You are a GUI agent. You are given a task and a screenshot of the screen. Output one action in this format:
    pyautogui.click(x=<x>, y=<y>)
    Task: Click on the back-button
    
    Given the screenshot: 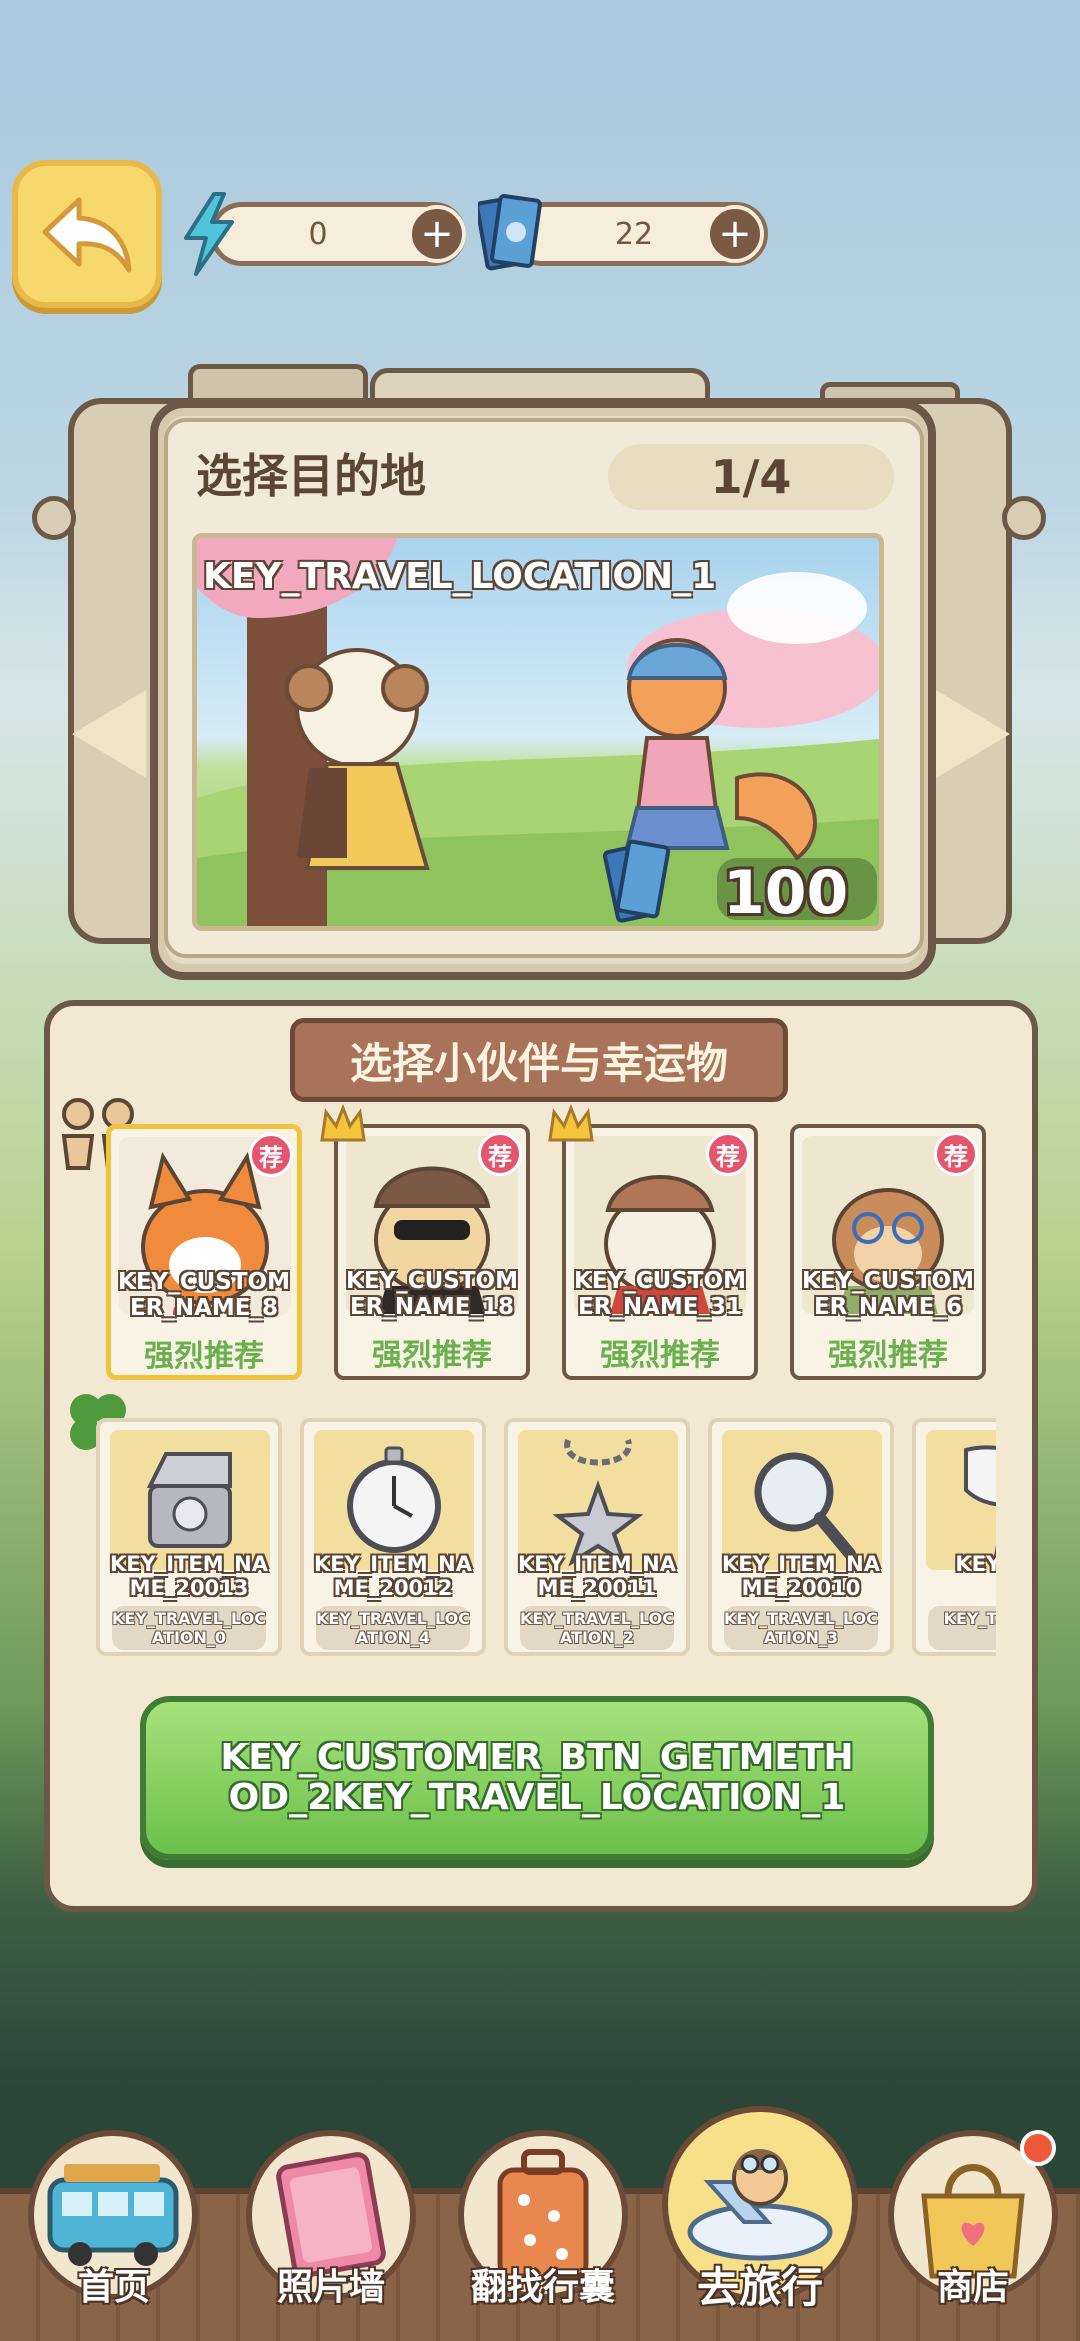 What is the action you would take?
    pyautogui.click(x=87, y=234)
    